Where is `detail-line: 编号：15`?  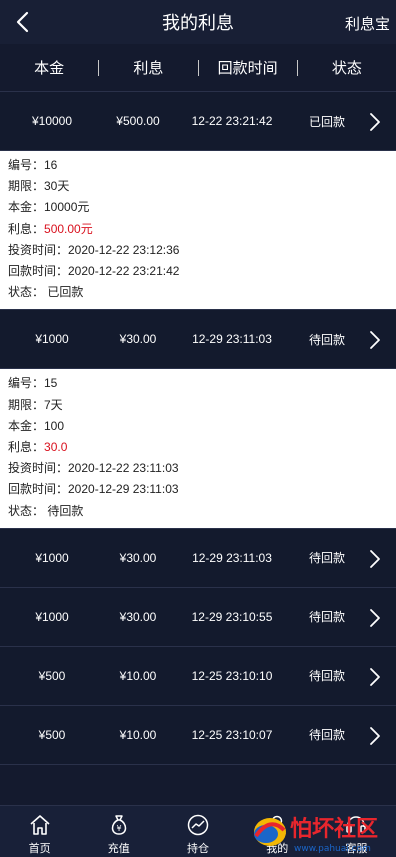
detail-line: 编号：15 is located at coordinates (33, 383).